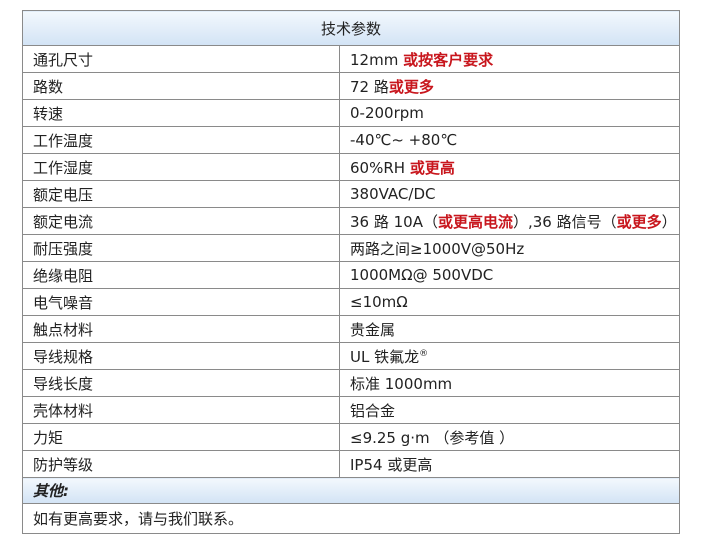 This screenshot has width=708, height=552. I want to click on table-row: 转速 0-200rpm, so click(351, 113).